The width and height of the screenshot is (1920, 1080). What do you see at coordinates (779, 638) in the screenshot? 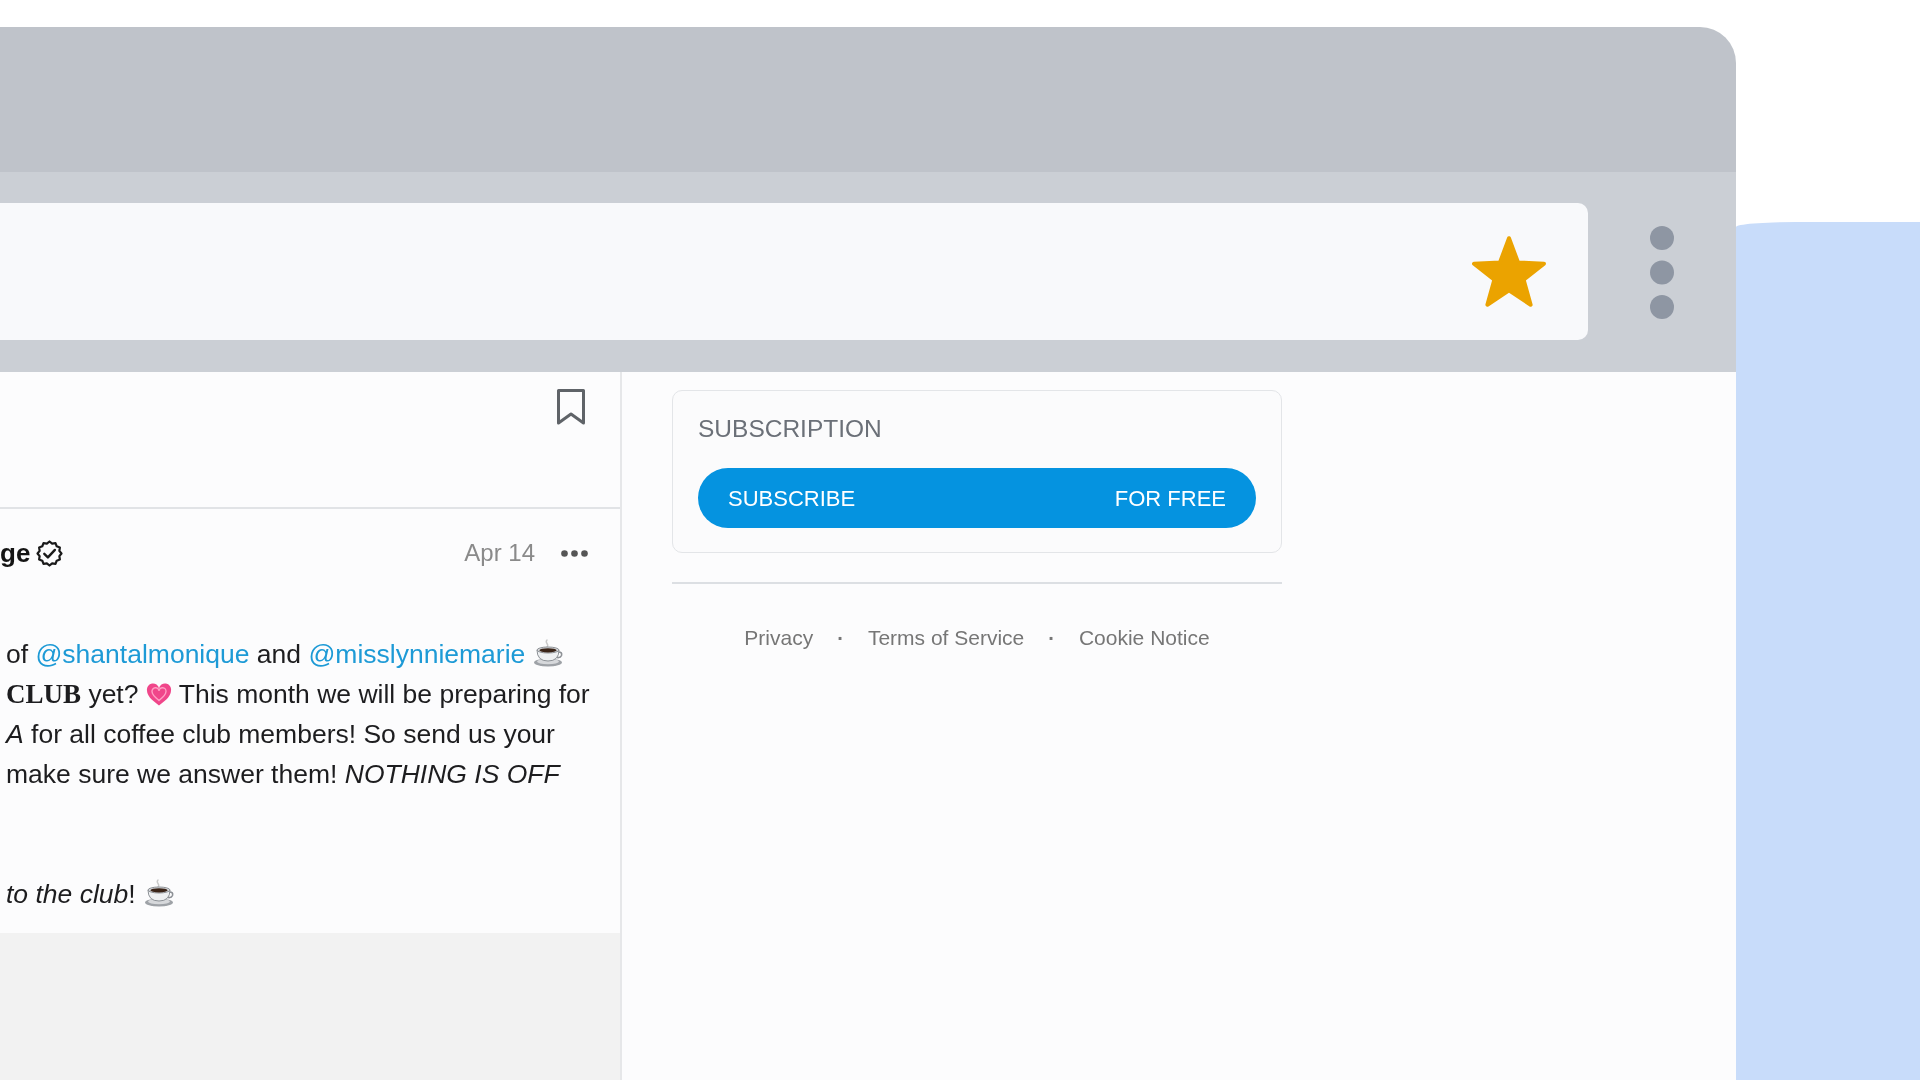
I see `footer-link: Privacy` at bounding box center [779, 638].